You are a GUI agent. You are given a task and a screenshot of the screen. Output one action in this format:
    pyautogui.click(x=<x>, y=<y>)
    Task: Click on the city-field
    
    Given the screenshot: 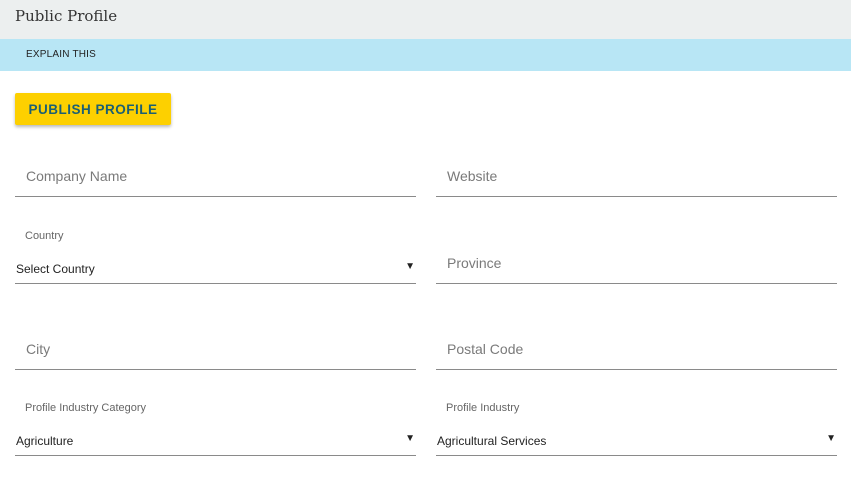 What is the action you would take?
    pyautogui.click(x=215, y=349)
    